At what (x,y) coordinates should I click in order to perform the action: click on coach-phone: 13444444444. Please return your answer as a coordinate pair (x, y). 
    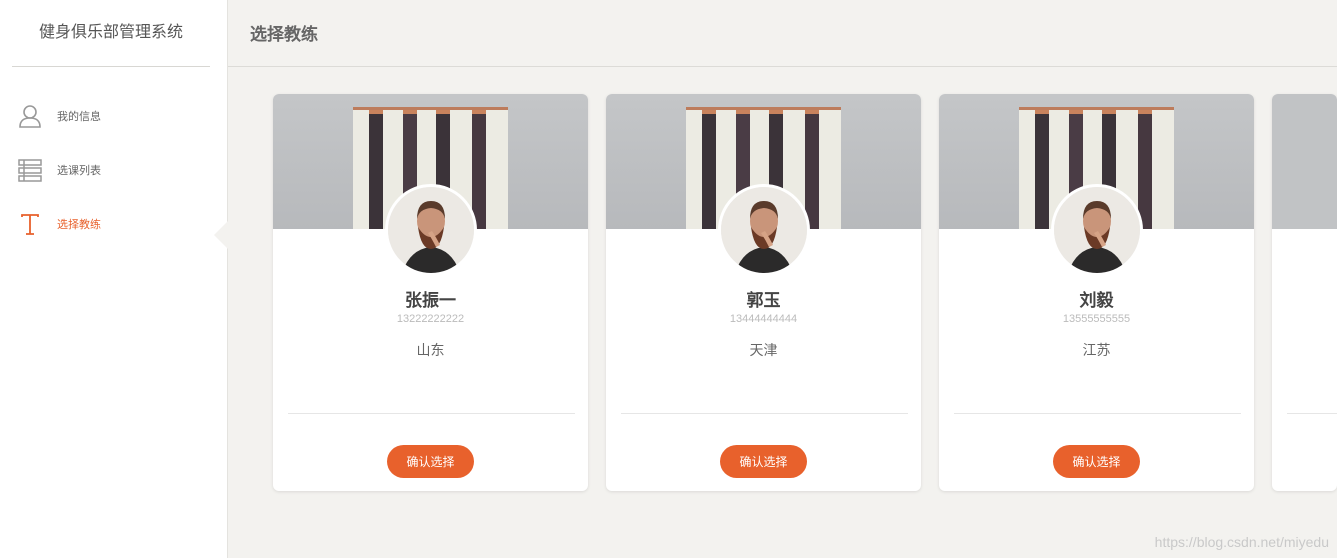
    Looking at the image, I should click on (763, 319).